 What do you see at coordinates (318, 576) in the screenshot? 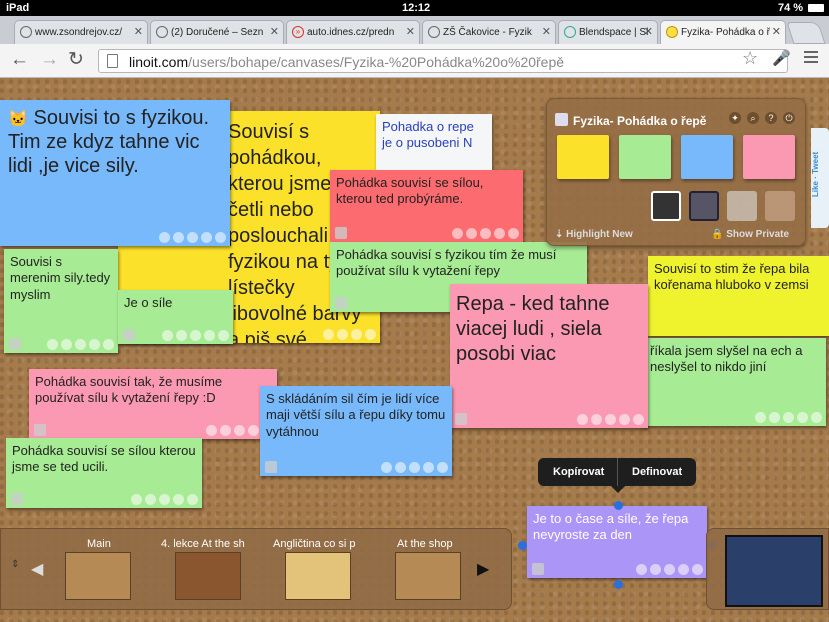
I see `board-thumb-anglictina` at bounding box center [318, 576].